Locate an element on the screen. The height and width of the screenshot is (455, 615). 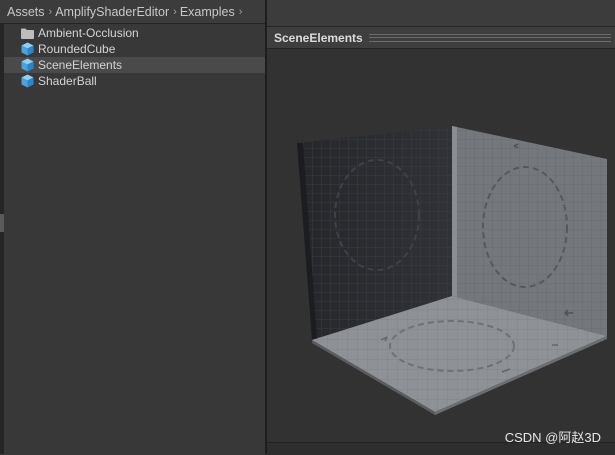
drag-handle-lines is located at coordinates (490, 37).